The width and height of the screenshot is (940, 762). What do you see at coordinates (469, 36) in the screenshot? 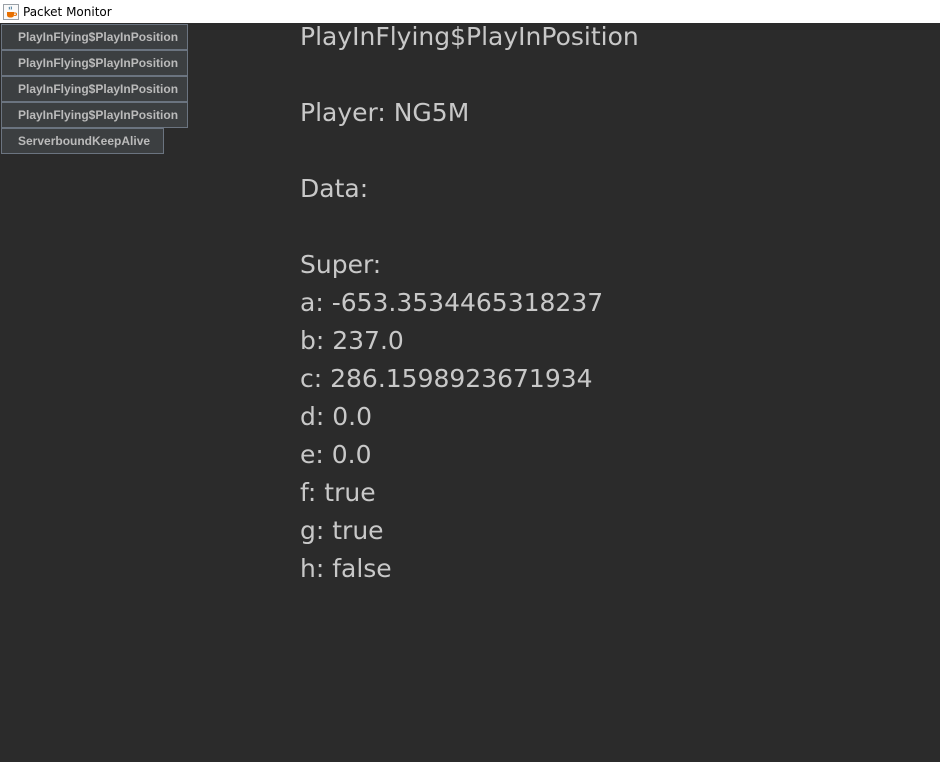
I see `packet-name: PlayInFlying$PlayInPosition` at bounding box center [469, 36].